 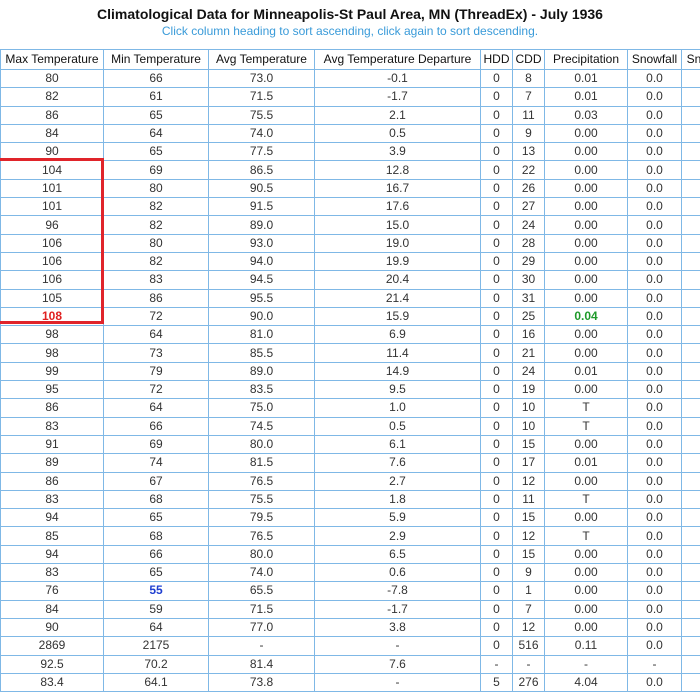 I want to click on column-header: Avg Temperature, so click(x=261, y=59).